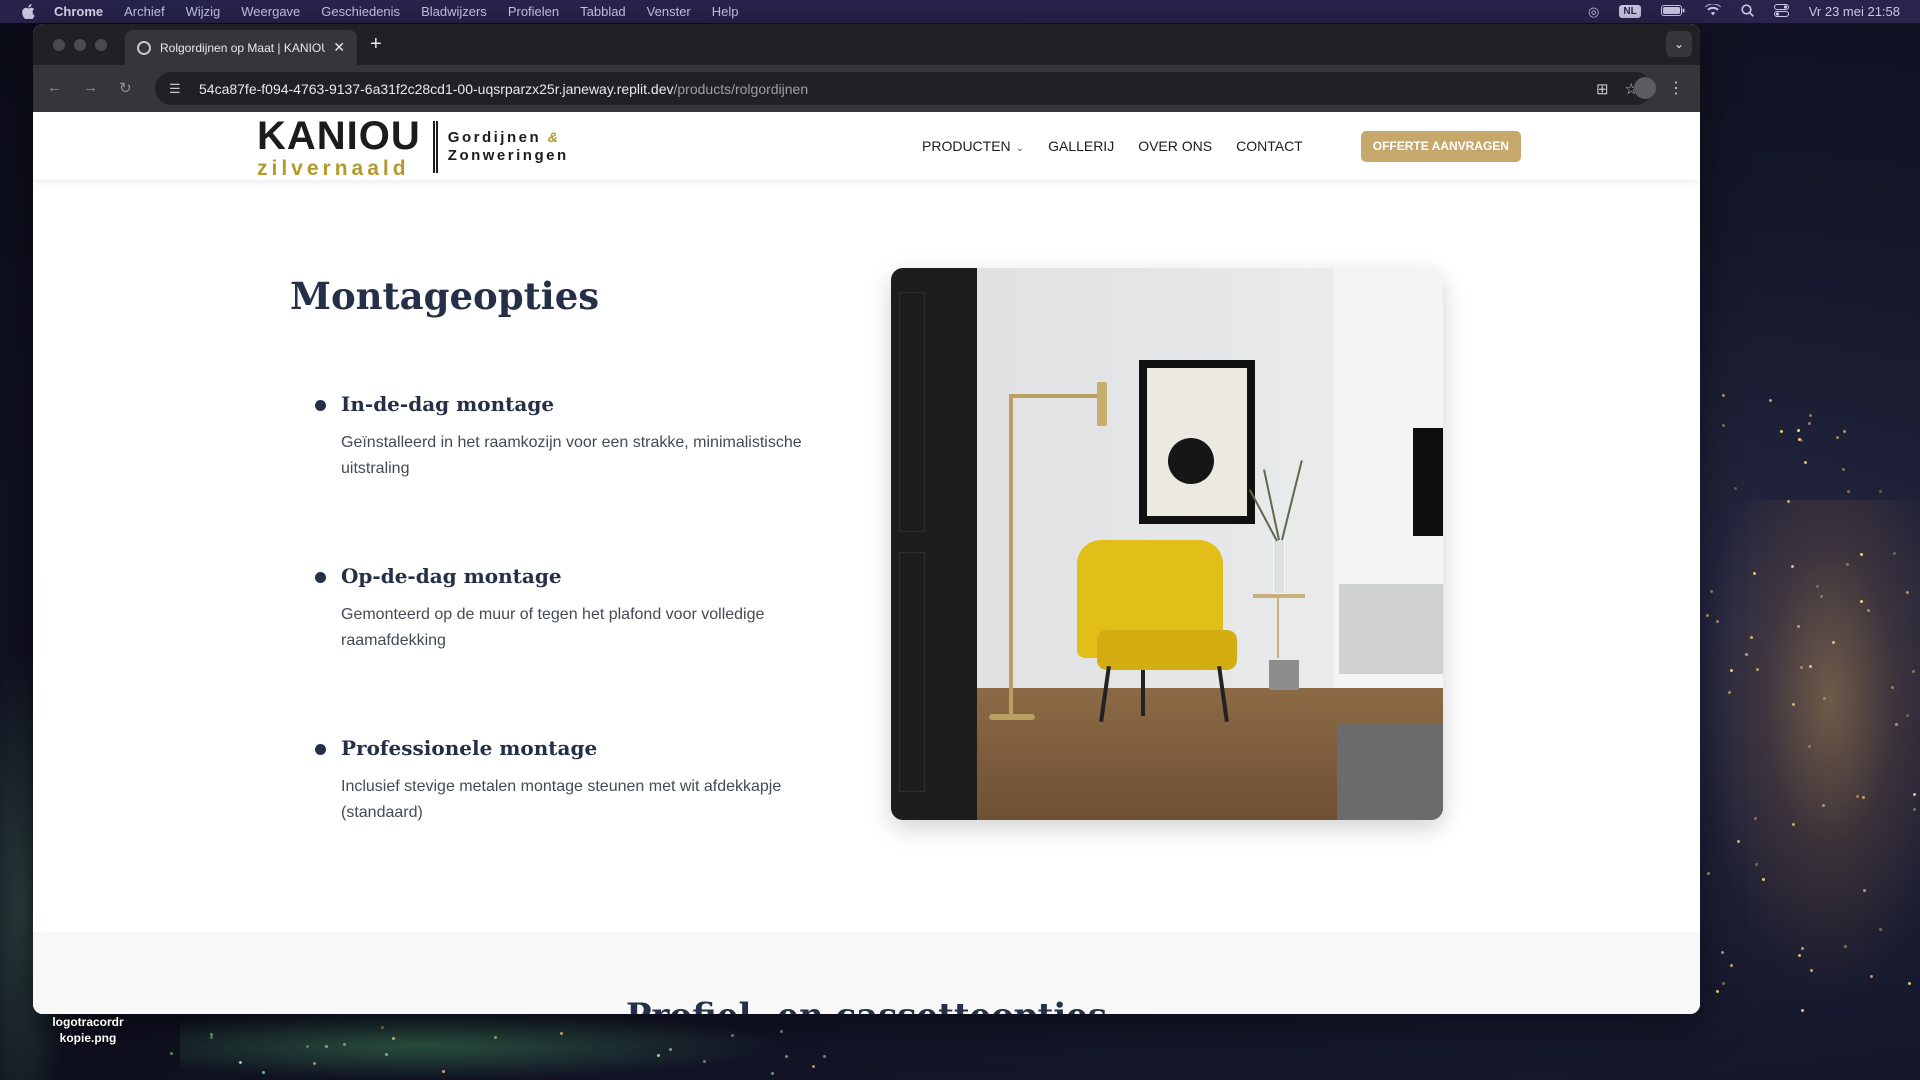 Image resolution: width=1920 pixels, height=1080 pixels. Describe the element at coordinates (448, 404) in the screenshot. I see `option-title: In-de-dag montage` at that location.